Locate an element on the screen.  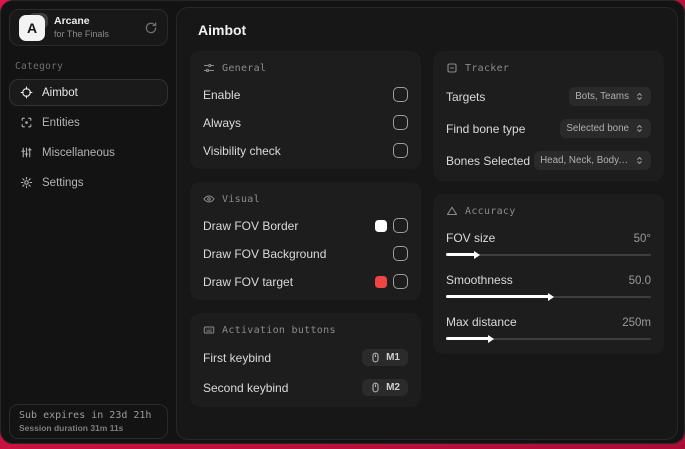
row-draw-fov-border: Draw FOV Border is located at coordinates (305, 225).